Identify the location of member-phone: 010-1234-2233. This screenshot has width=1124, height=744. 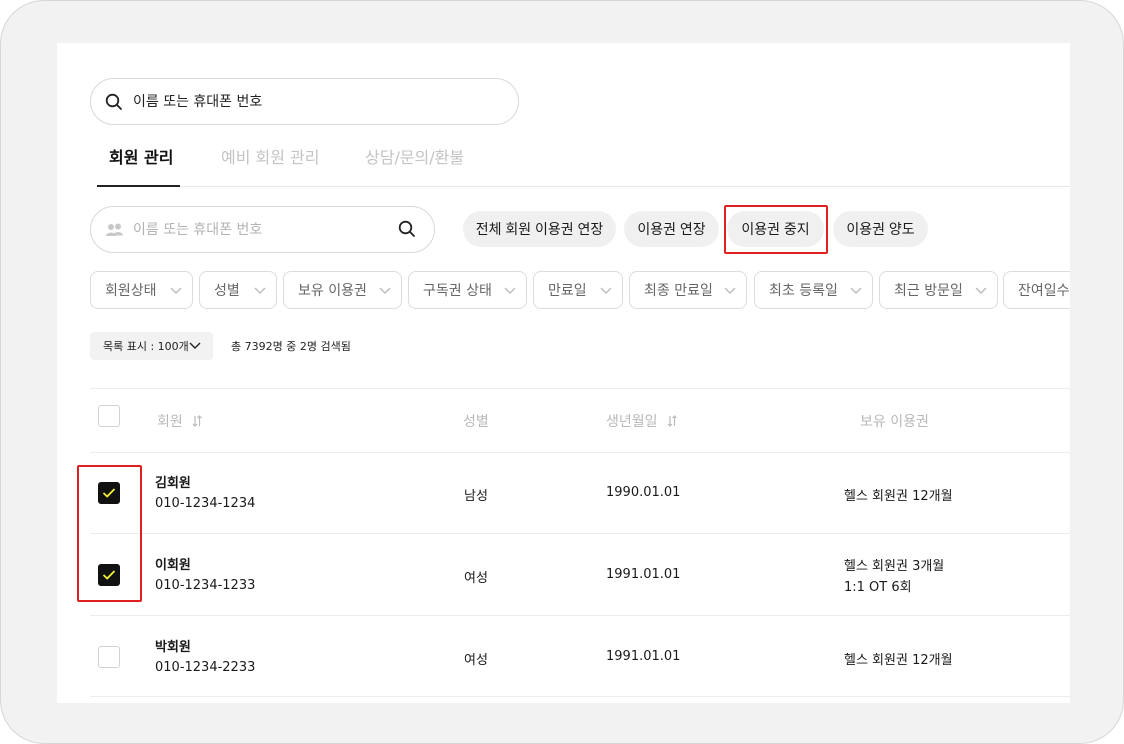
(205, 667).